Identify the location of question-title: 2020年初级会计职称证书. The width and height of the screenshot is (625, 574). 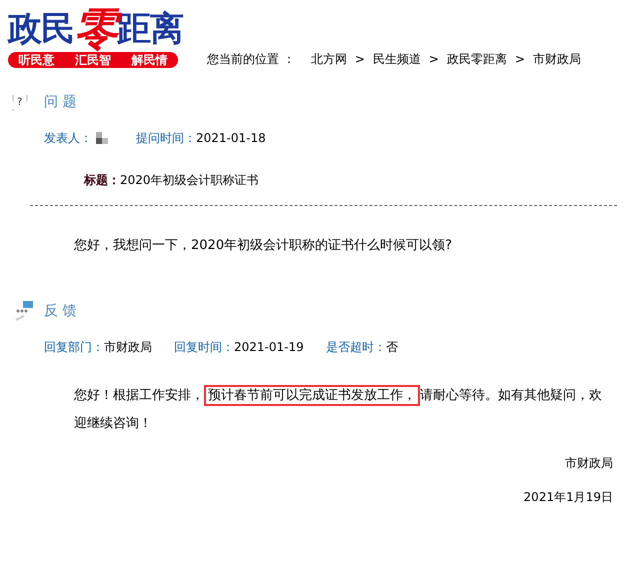
(189, 180).